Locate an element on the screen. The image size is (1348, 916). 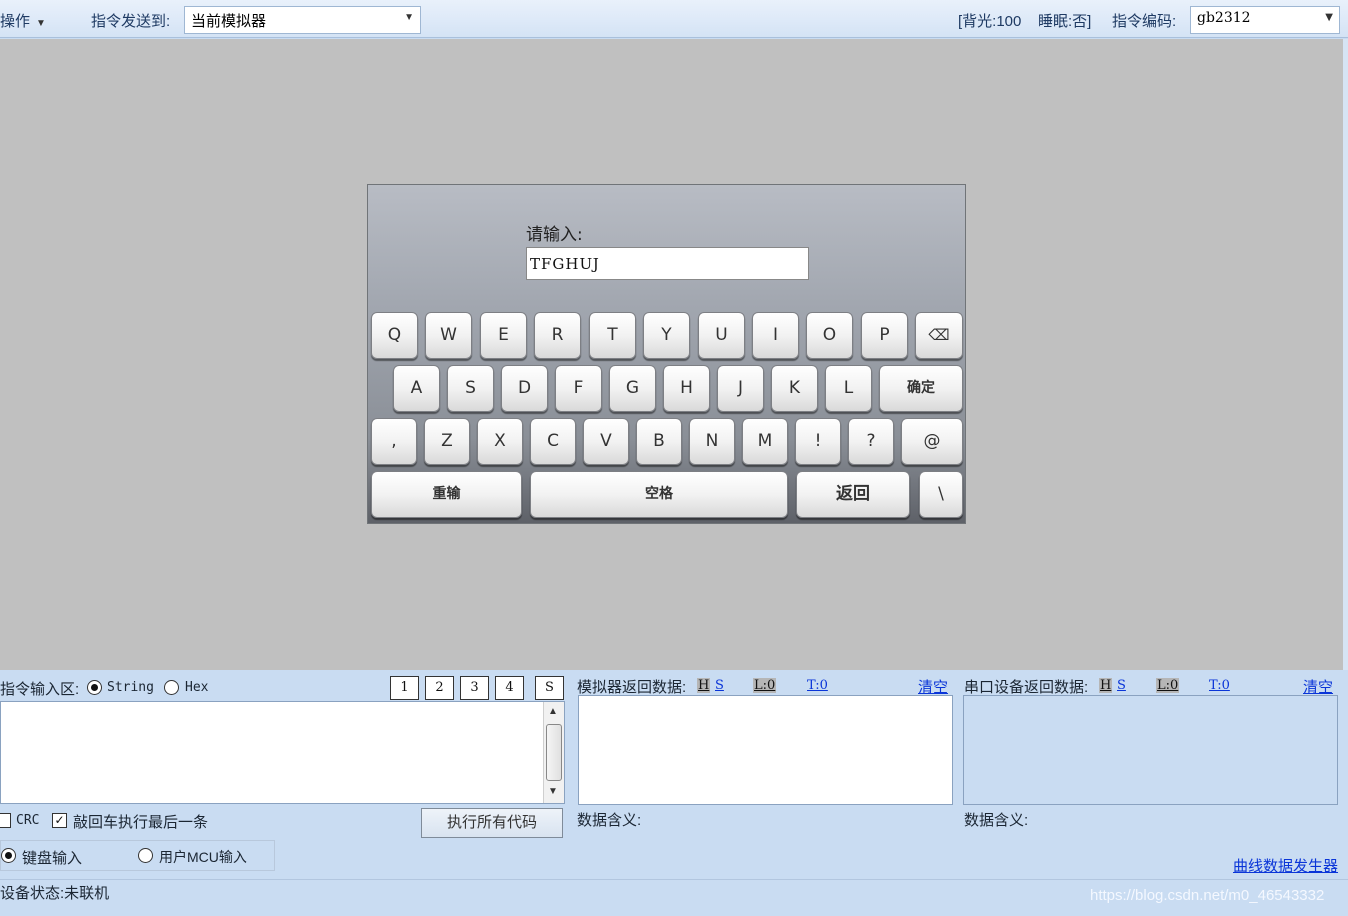
crc-checkbox is located at coordinates (5, 820).